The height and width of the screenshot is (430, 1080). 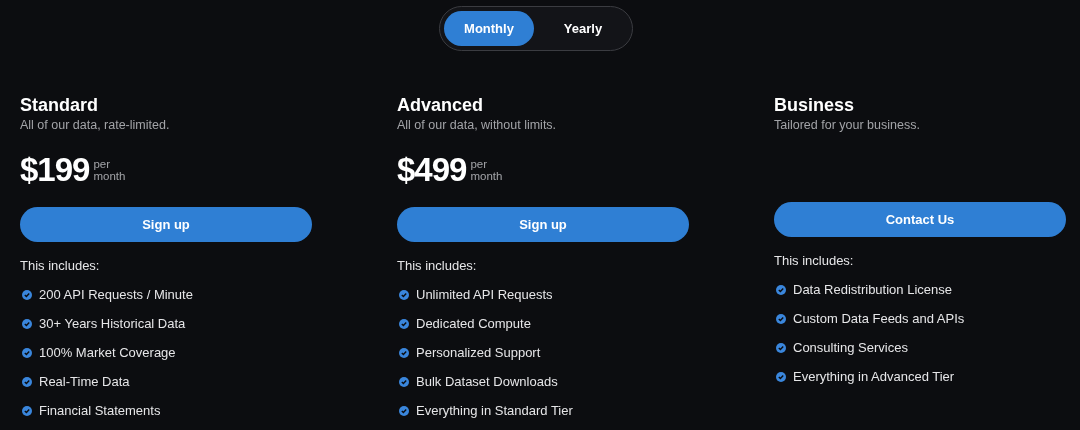 I want to click on feature-text: Personalized Support, so click(x=478, y=353).